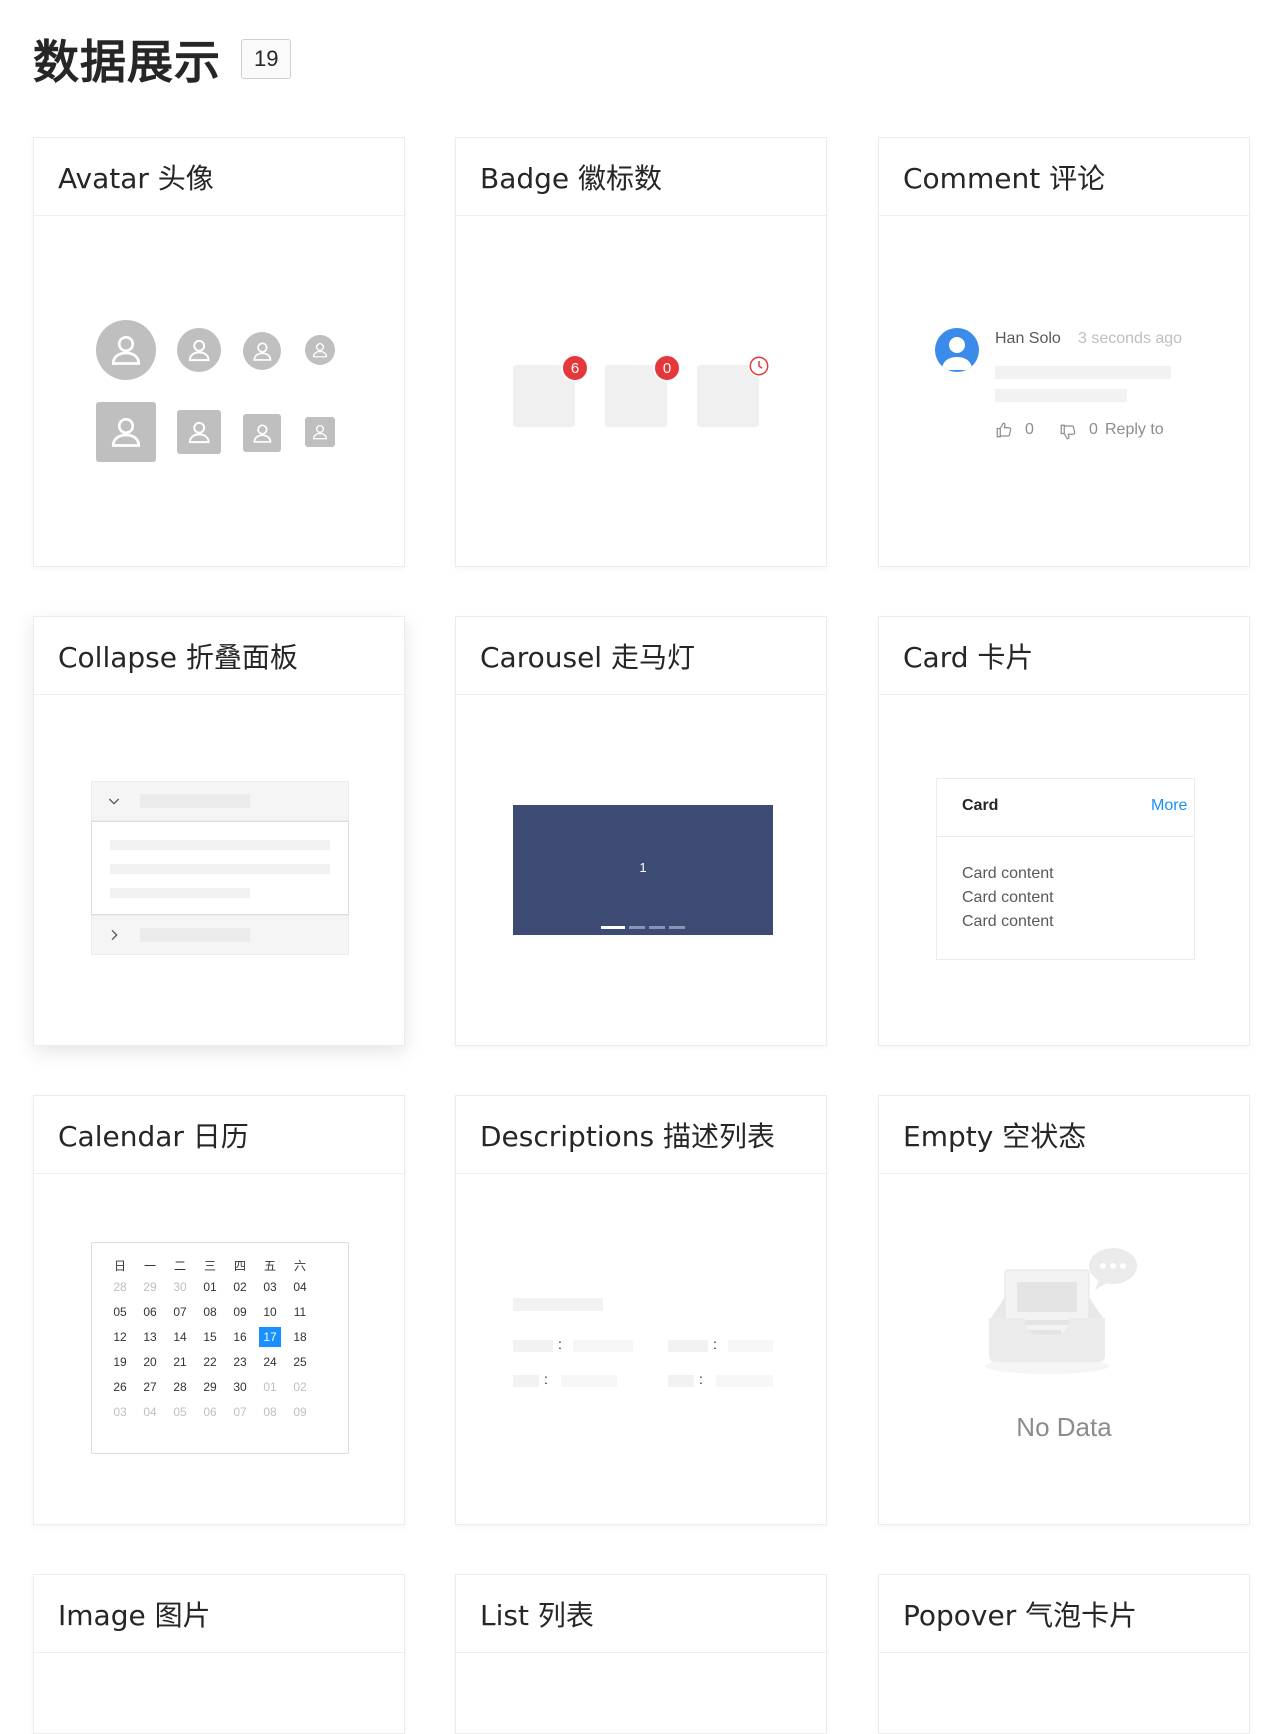 This screenshot has width=1280, height=1734. What do you see at coordinates (180, 893) in the screenshot?
I see `content-placeholder` at bounding box center [180, 893].